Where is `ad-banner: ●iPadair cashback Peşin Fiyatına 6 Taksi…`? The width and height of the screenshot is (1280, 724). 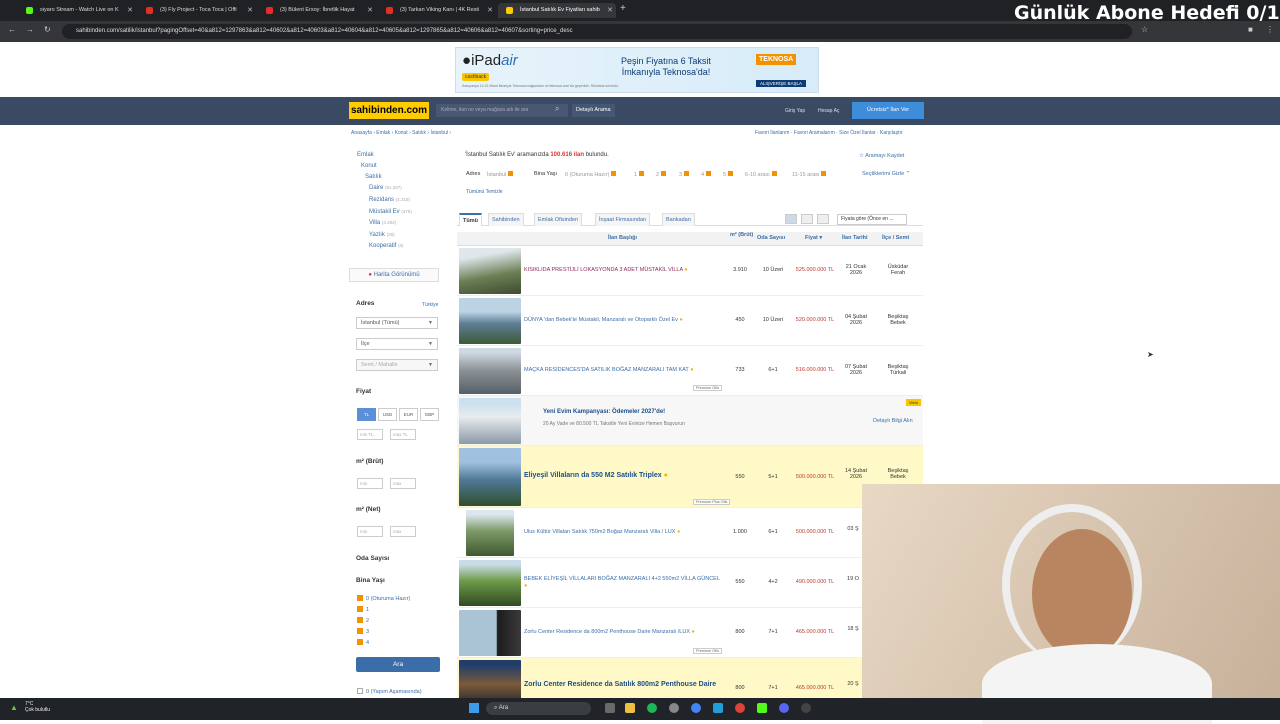 ad-banner: ●iPadair cashback Peşin Fiyatına 6 Taksi… is located at coordinates (637, 70).